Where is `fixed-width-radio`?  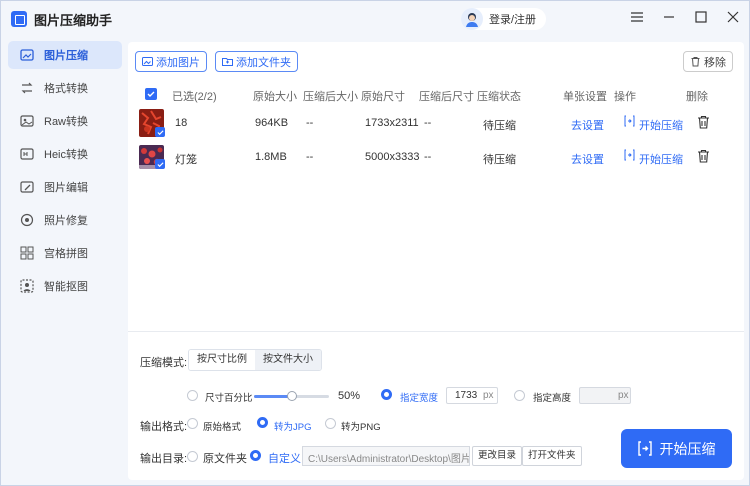 fixed-width-radio is located at coordinates (386, 394).